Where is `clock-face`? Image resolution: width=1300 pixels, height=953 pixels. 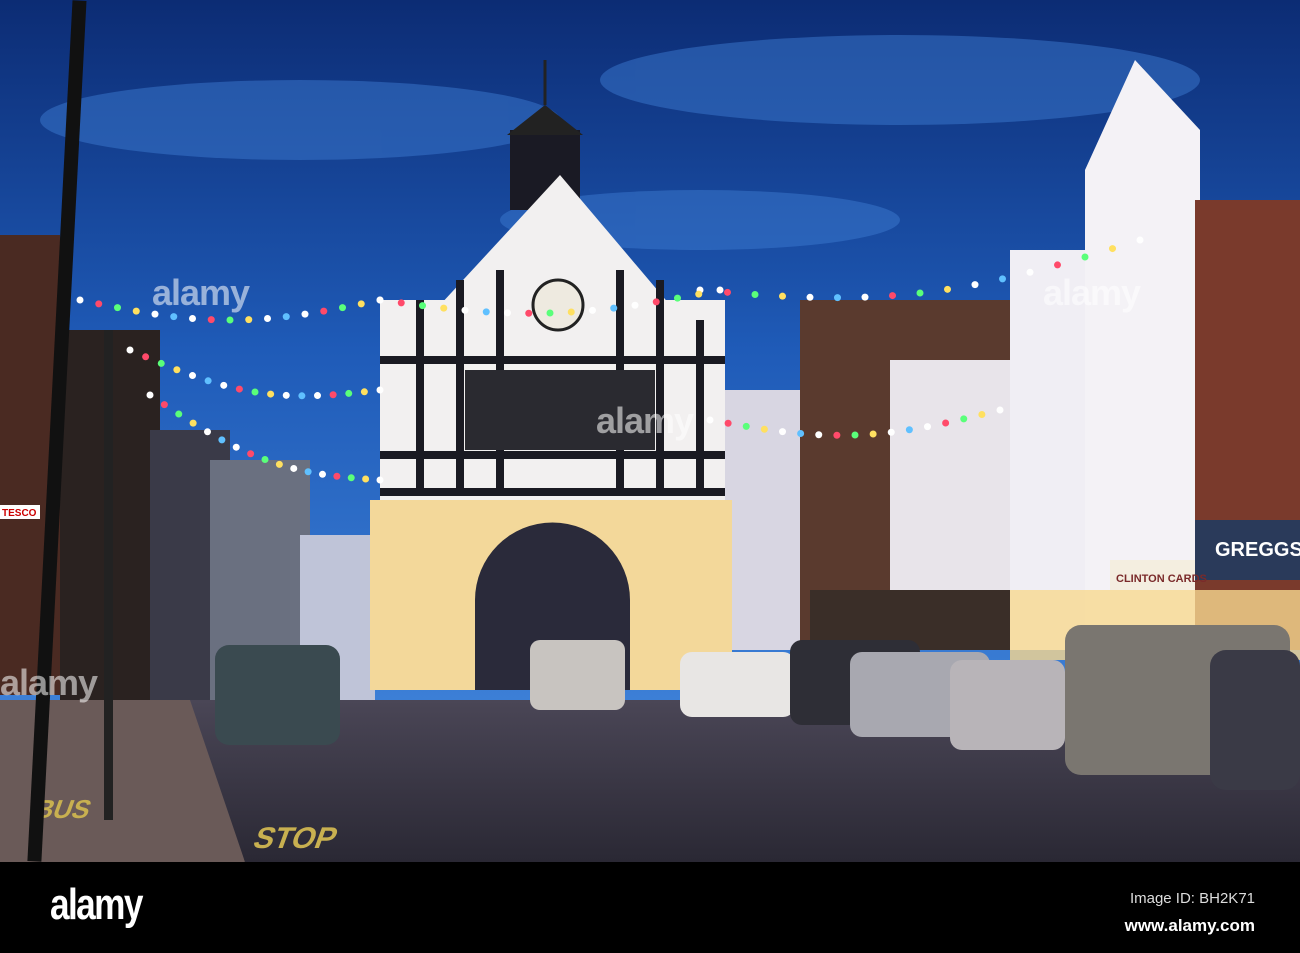
clock-face is located at coordinates (558, 305).